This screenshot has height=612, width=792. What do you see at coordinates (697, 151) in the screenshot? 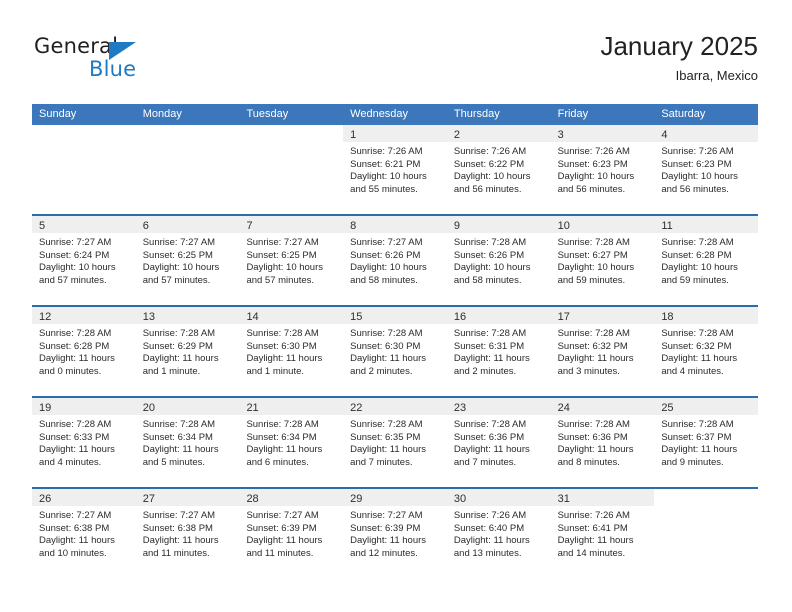
I see `sunrise-time: Sunrise: 7:26 AM` at bounding box center [697, 151].